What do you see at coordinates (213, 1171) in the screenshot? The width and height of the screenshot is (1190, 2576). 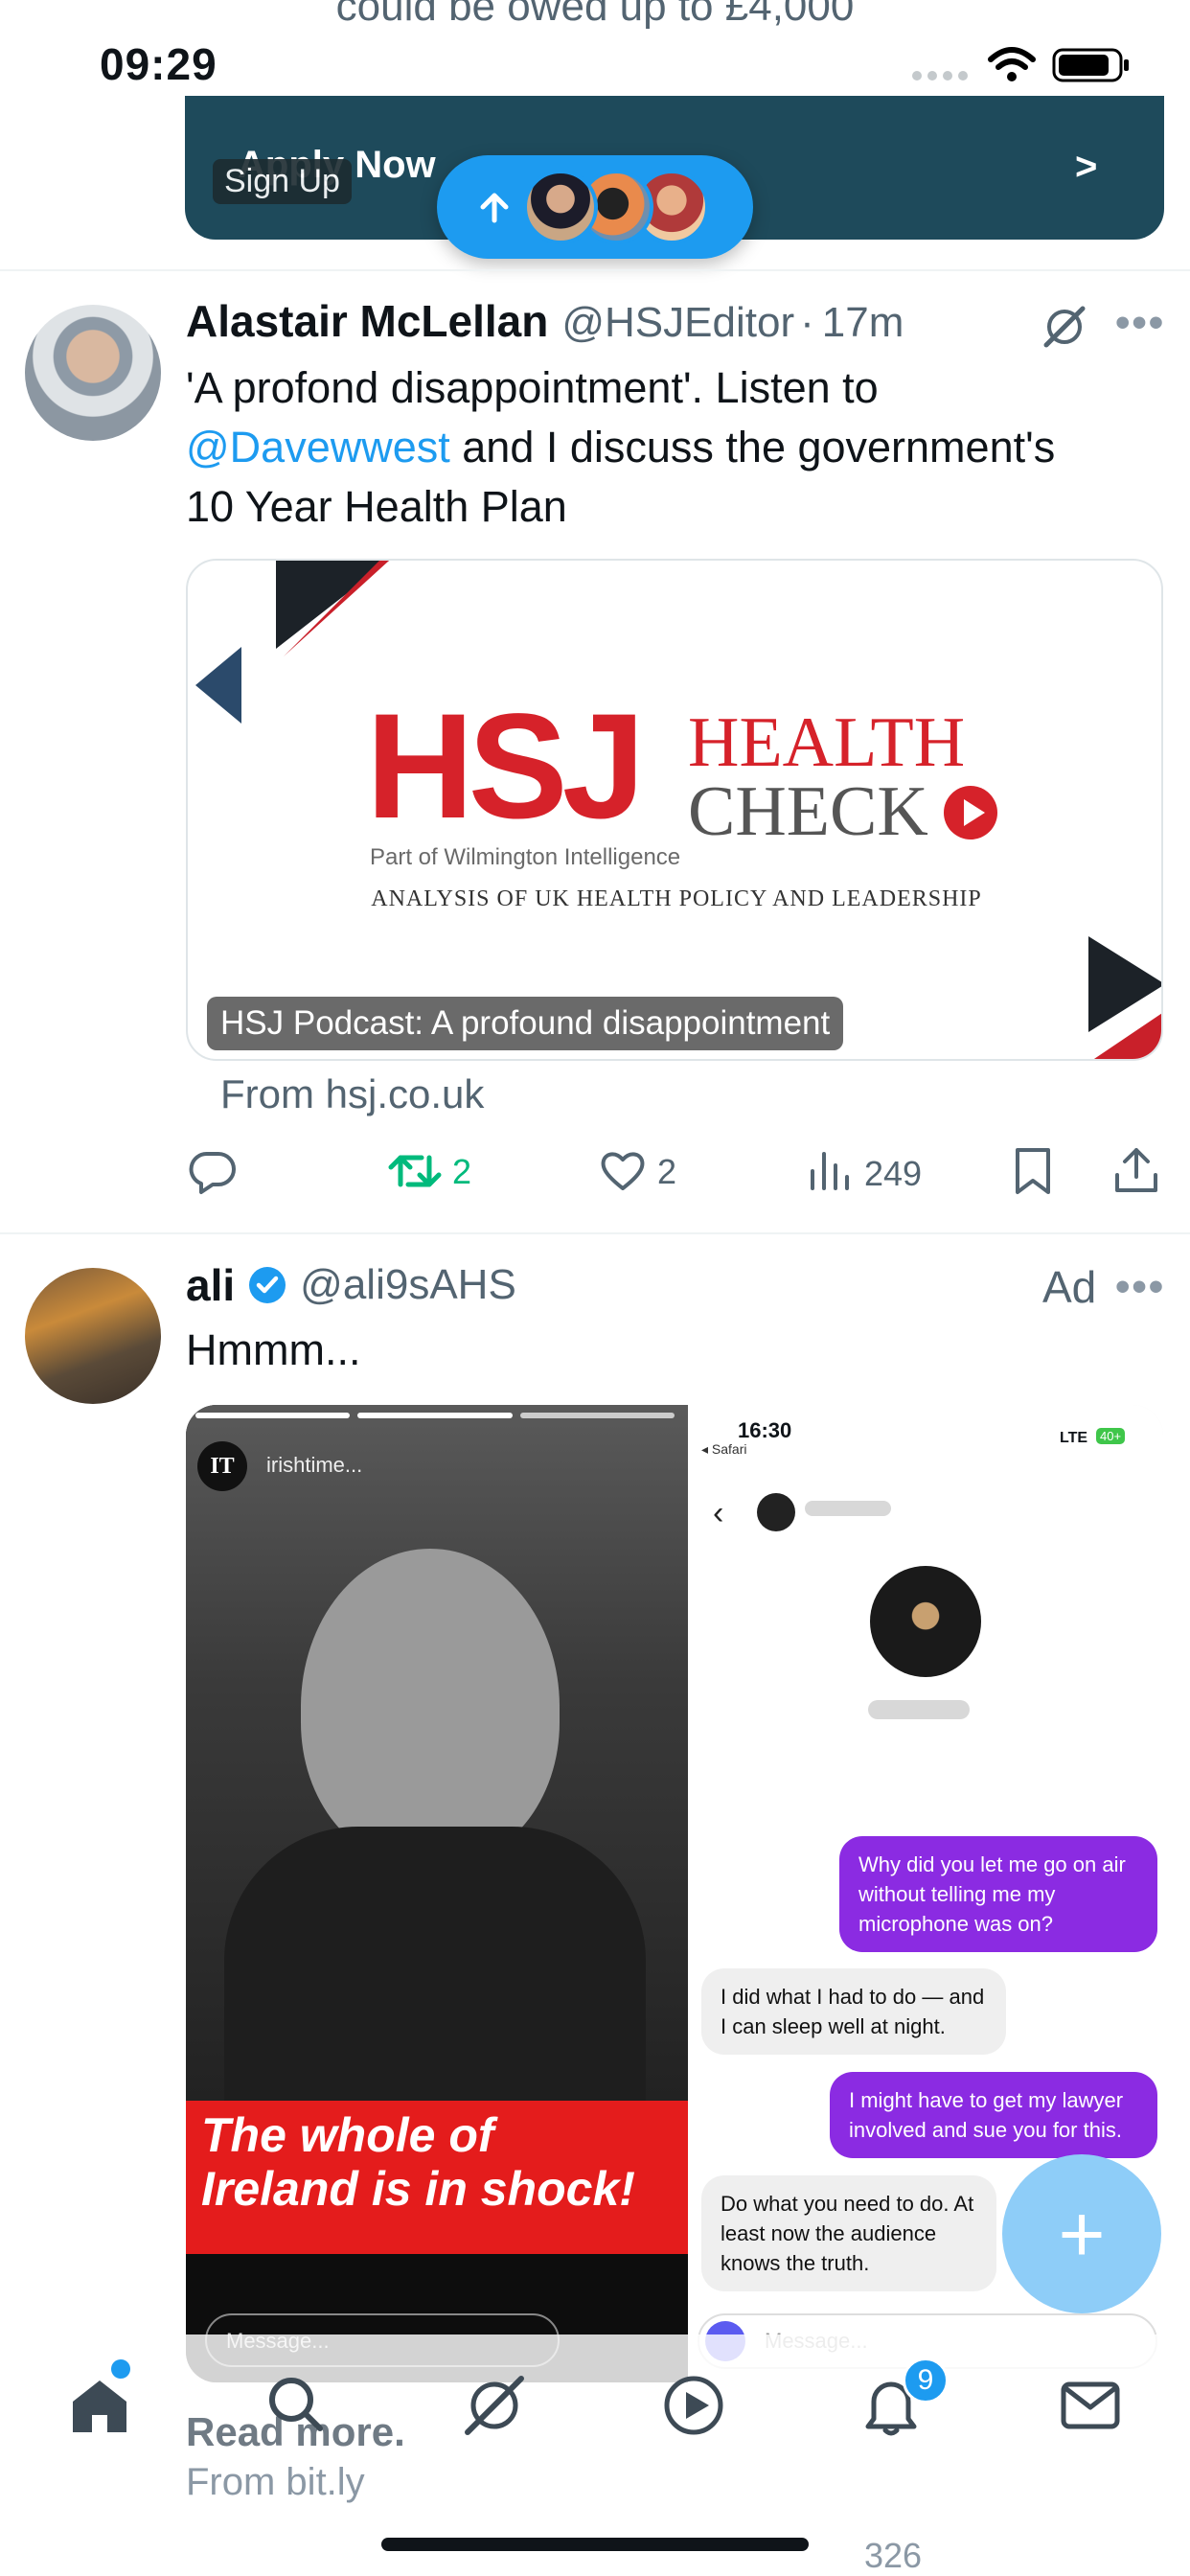 I see `reply-icon` at bounding box center [213, 1171].